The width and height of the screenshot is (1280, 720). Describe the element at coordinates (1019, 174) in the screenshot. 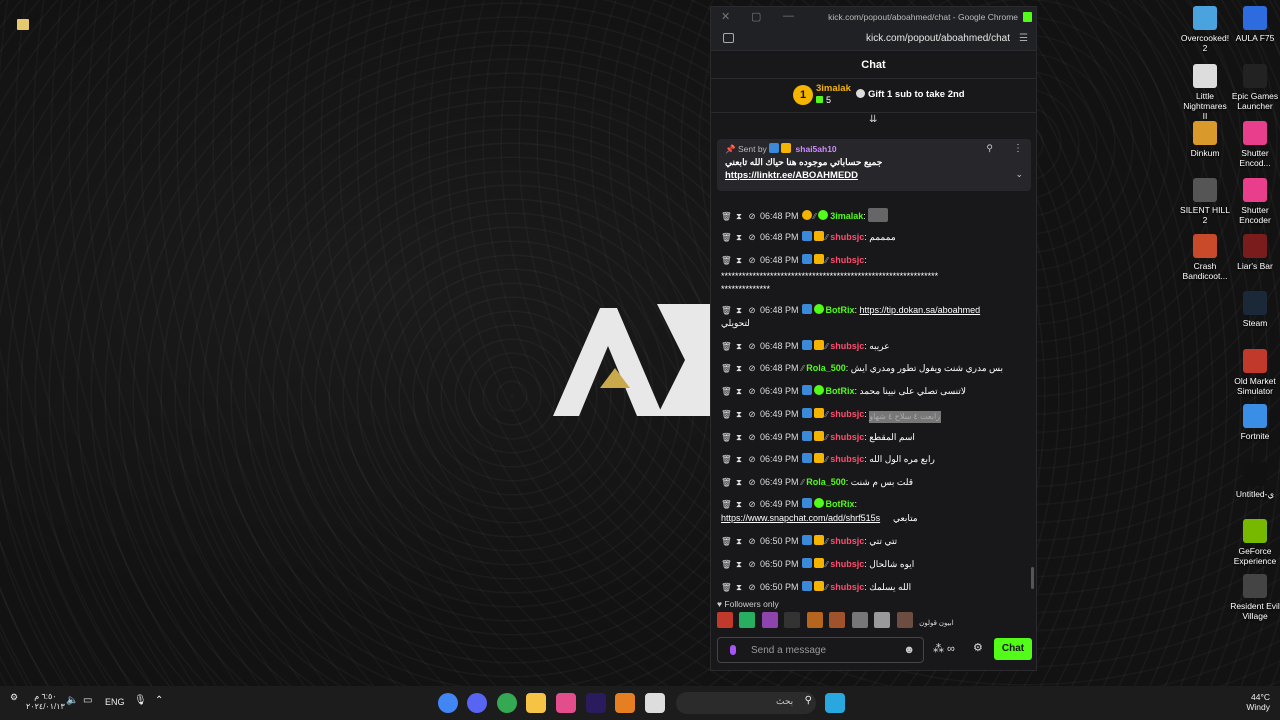

I see `chevron-down-icon: ⌄` at that location.